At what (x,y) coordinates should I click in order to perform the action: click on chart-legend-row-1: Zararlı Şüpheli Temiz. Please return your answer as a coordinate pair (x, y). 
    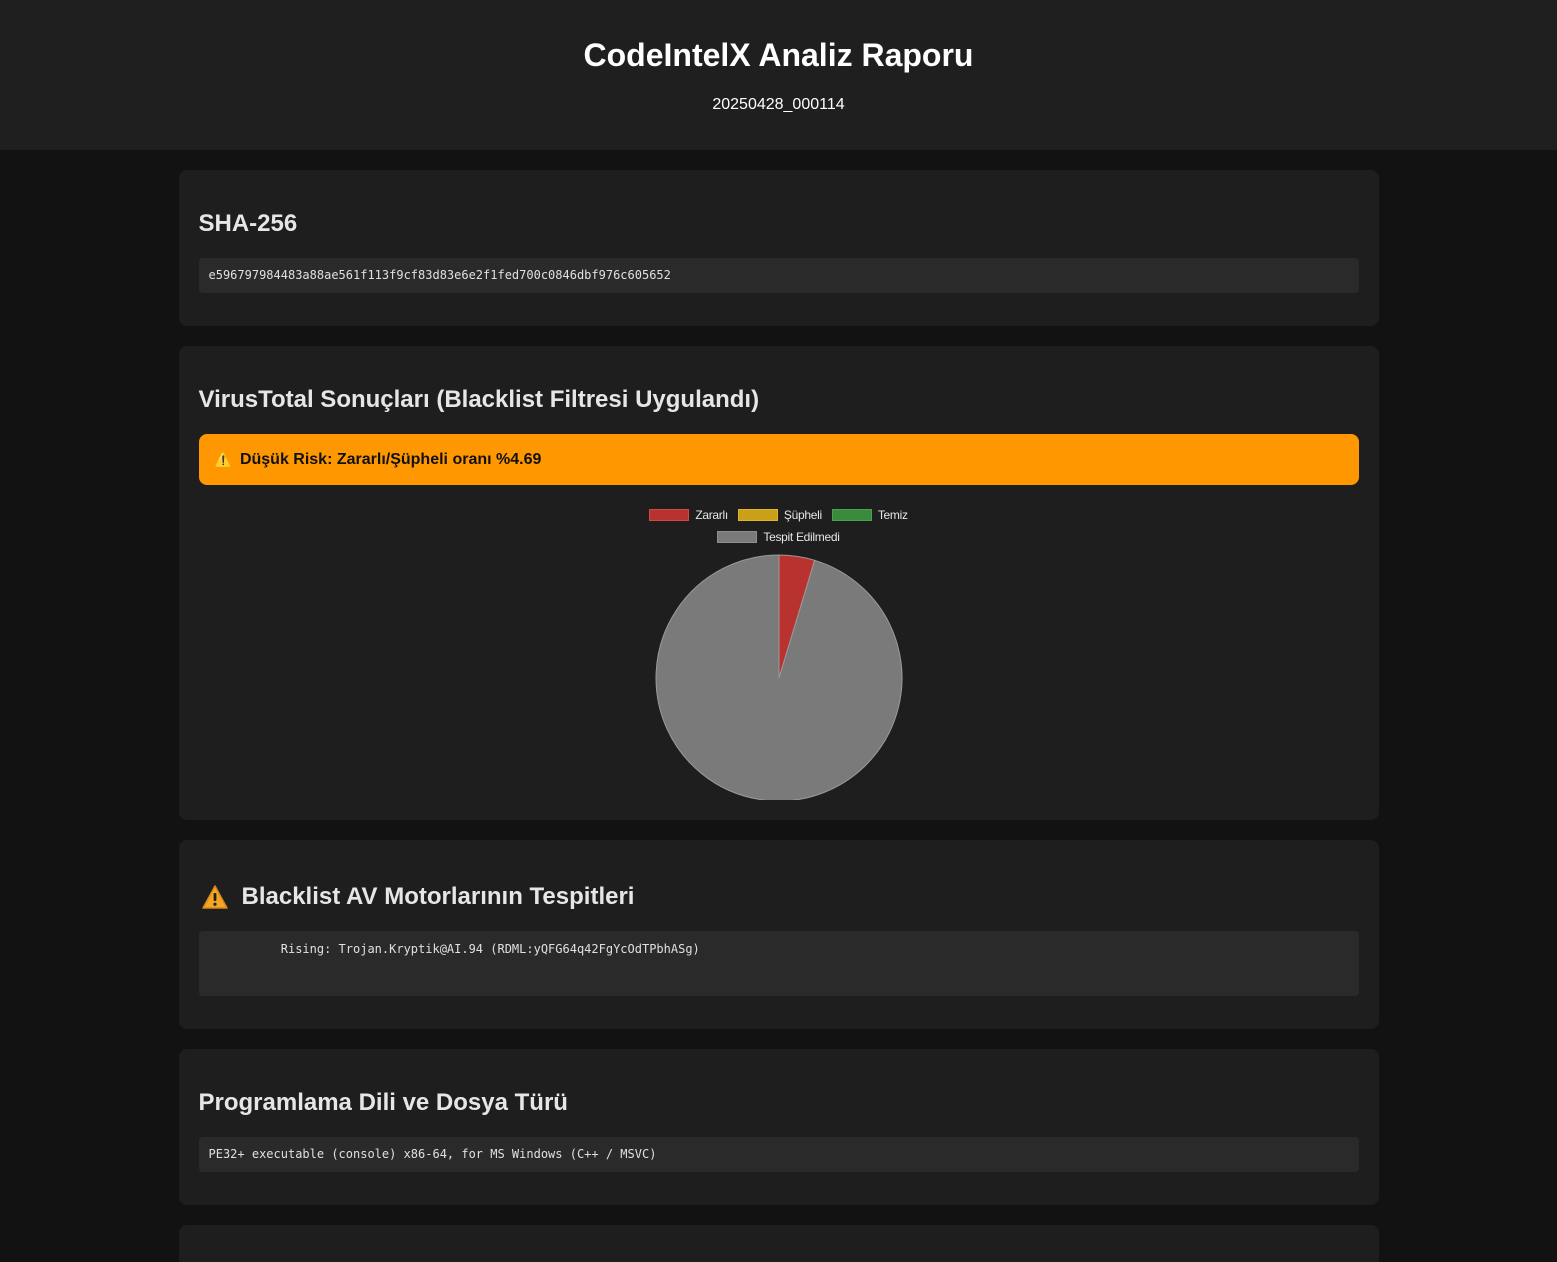
    Looking at the image, I should click on (779, 515).